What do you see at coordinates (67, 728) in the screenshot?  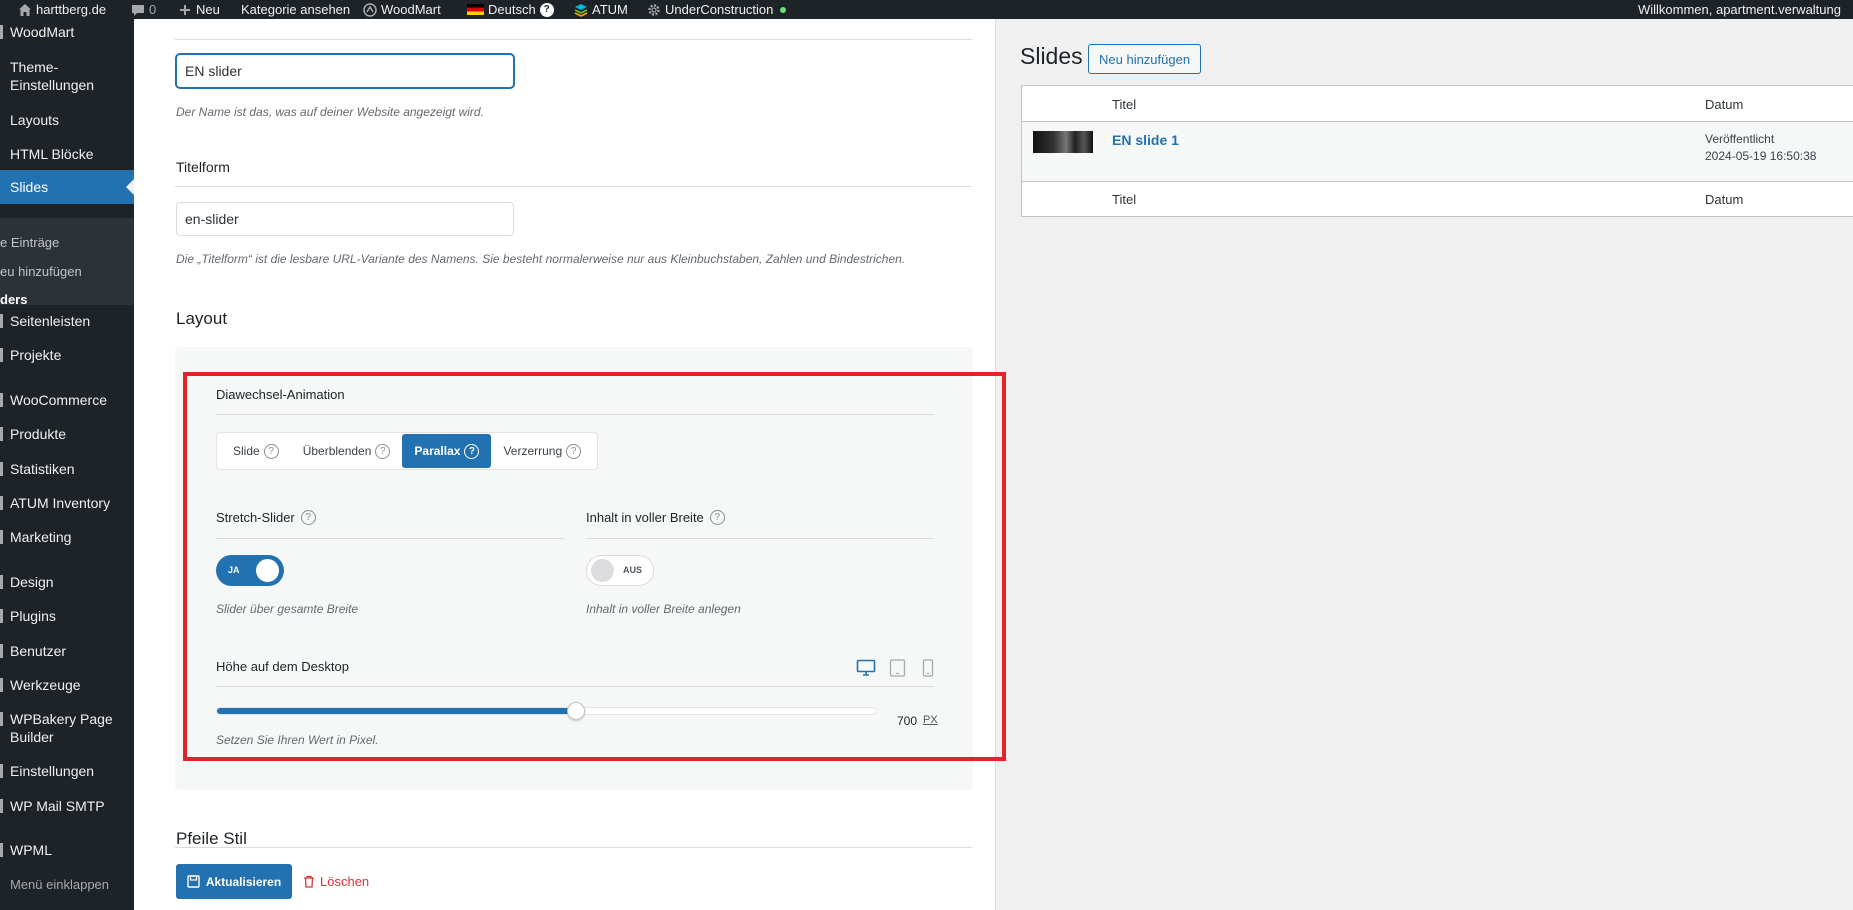 I see `menu-wpbakery: WPBakery Page Builder` at bounding box center [67, 728].